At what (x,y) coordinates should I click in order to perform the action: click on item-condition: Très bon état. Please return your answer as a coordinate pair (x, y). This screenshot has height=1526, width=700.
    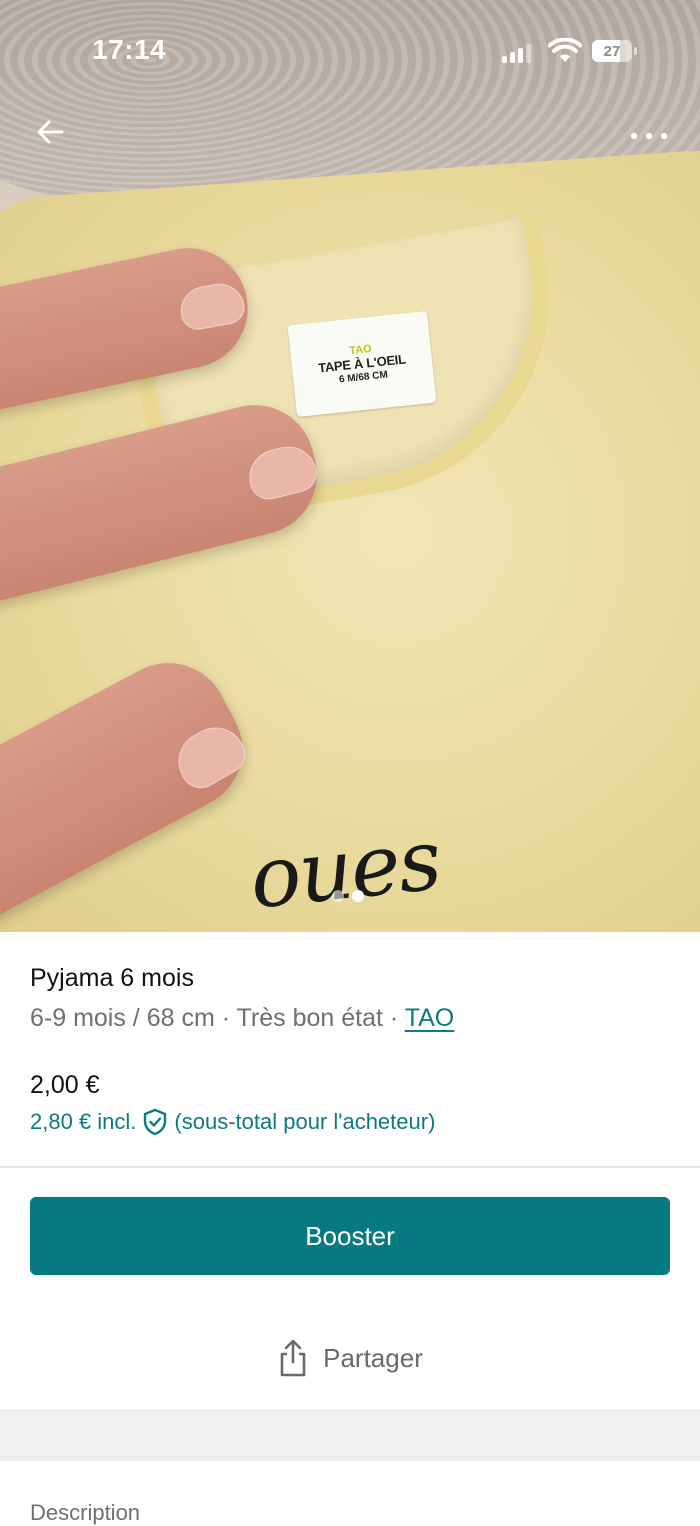
    Looking at the image, I should click on (309, 1018).